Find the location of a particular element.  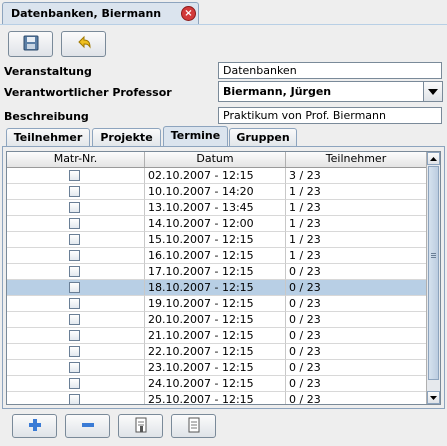

document-tab-title: Datenbanken, Biermann is located at coordinates (86, 13).